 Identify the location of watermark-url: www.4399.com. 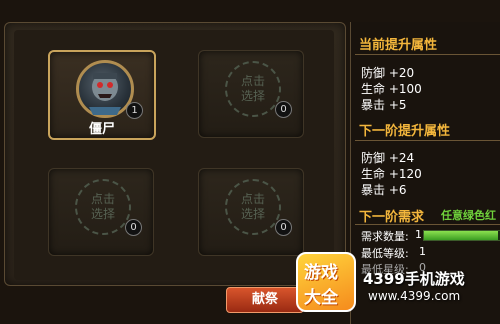
(414, 296).